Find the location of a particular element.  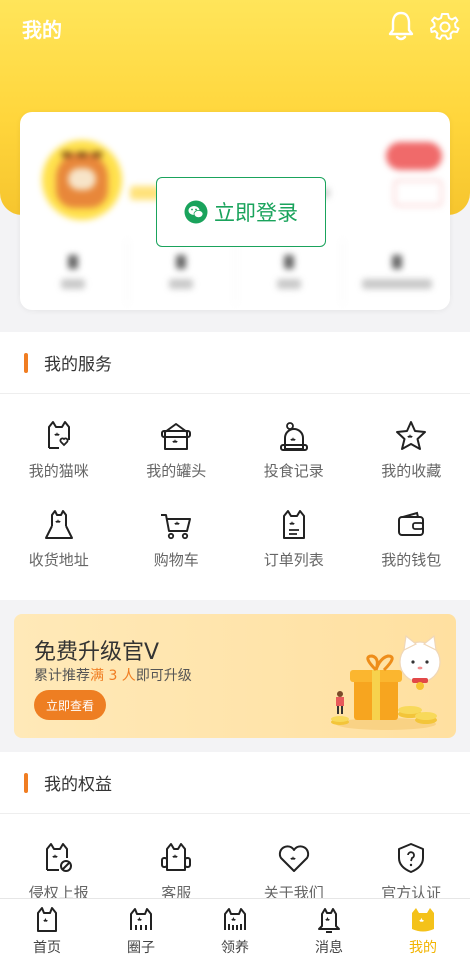

rights-label: 侵权上报 is located at coordinates (58, 891).